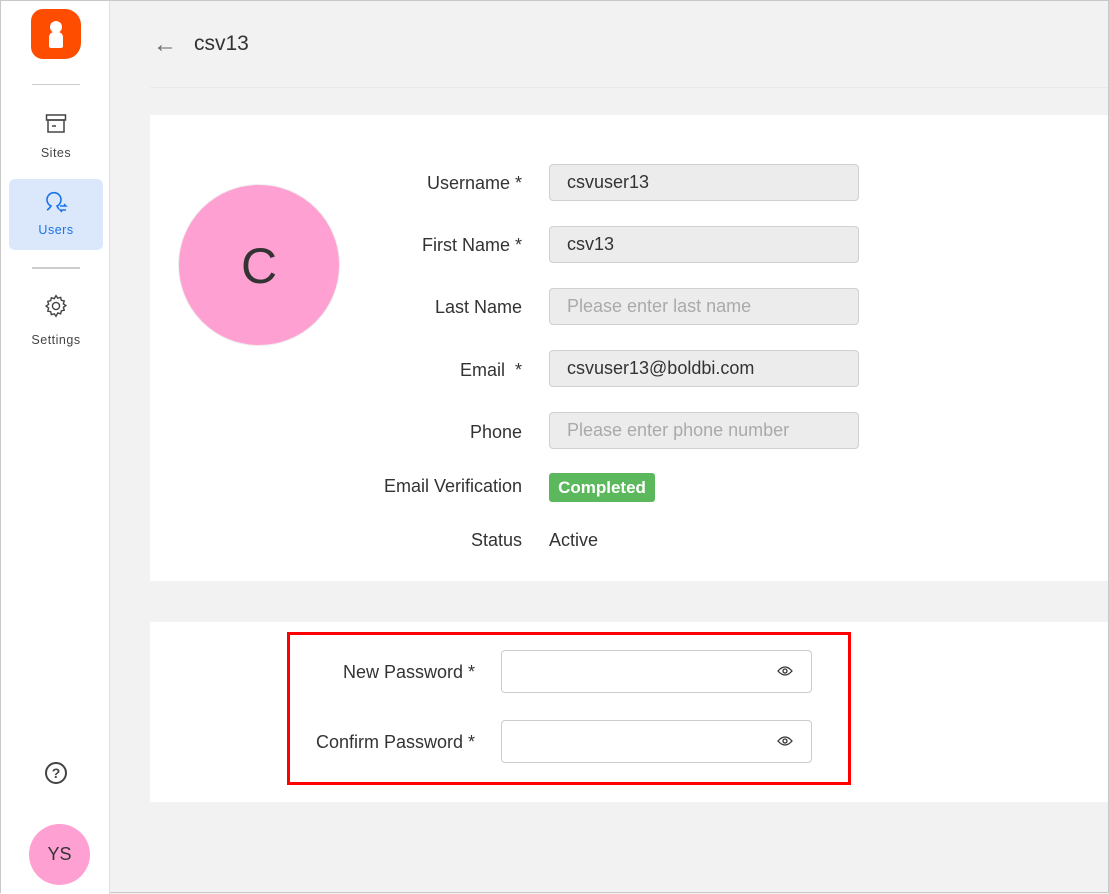 This screenshot has height=894, width=1109. I want to click on sidebar-item-label: Sites, so click(56, 153).